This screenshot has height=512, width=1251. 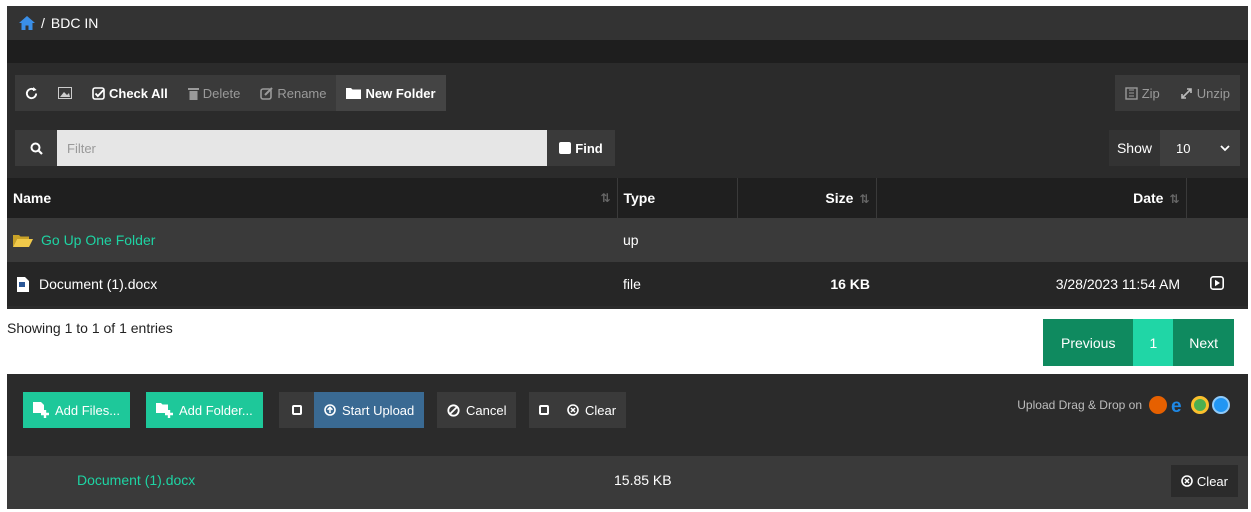 I want to click on new-folder-button: New Folder, so click(x=391, y=93).